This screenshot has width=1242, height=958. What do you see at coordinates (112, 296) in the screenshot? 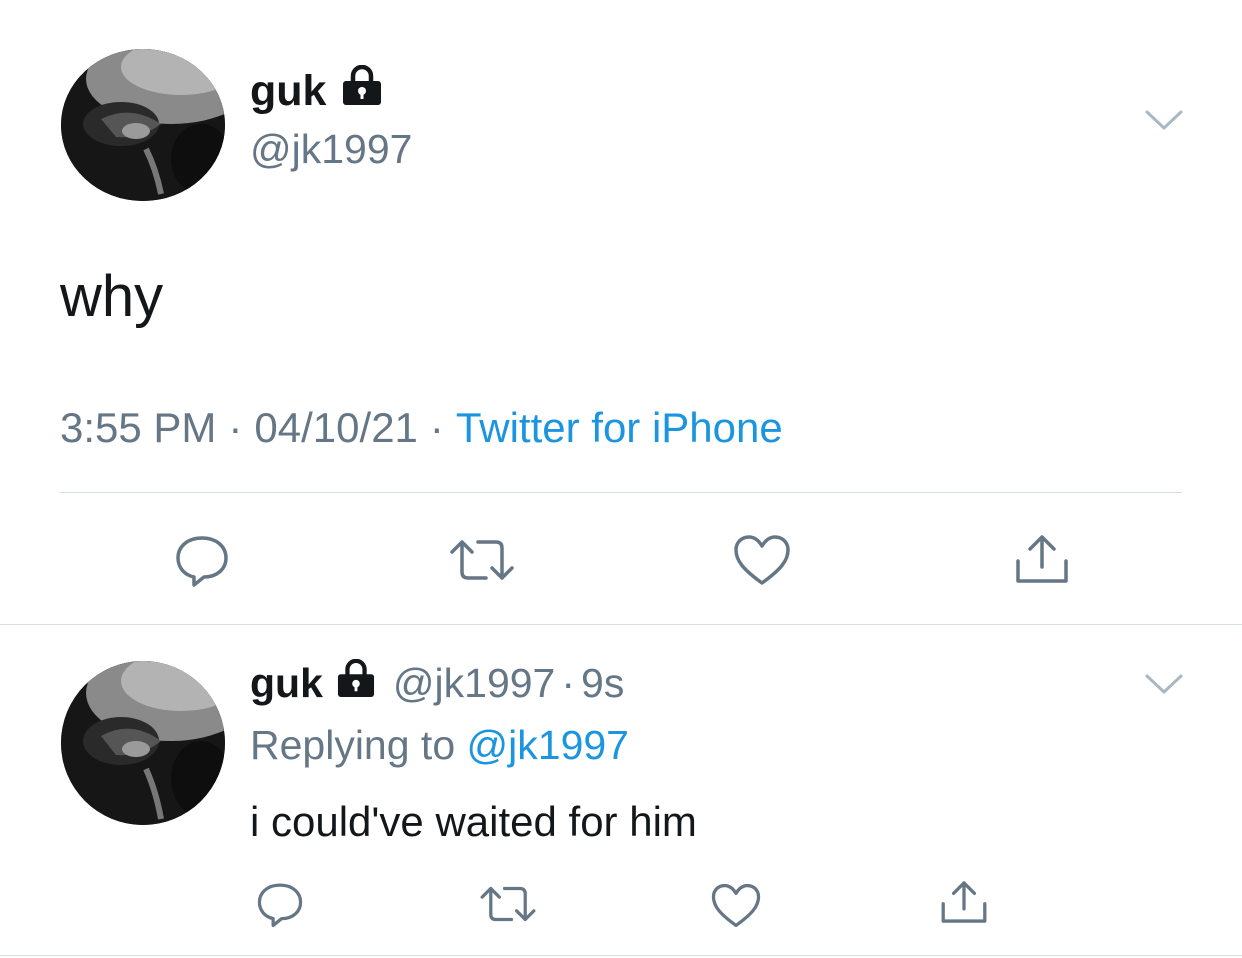
I see `tweet-text: why` at bounding box center [112, 296].